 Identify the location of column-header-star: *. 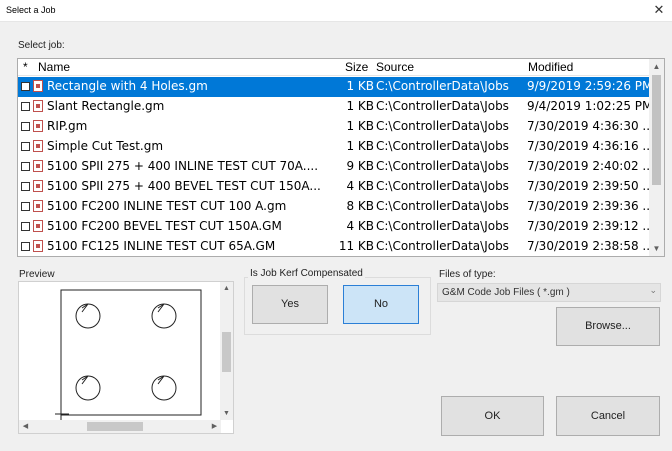
(25, 67).